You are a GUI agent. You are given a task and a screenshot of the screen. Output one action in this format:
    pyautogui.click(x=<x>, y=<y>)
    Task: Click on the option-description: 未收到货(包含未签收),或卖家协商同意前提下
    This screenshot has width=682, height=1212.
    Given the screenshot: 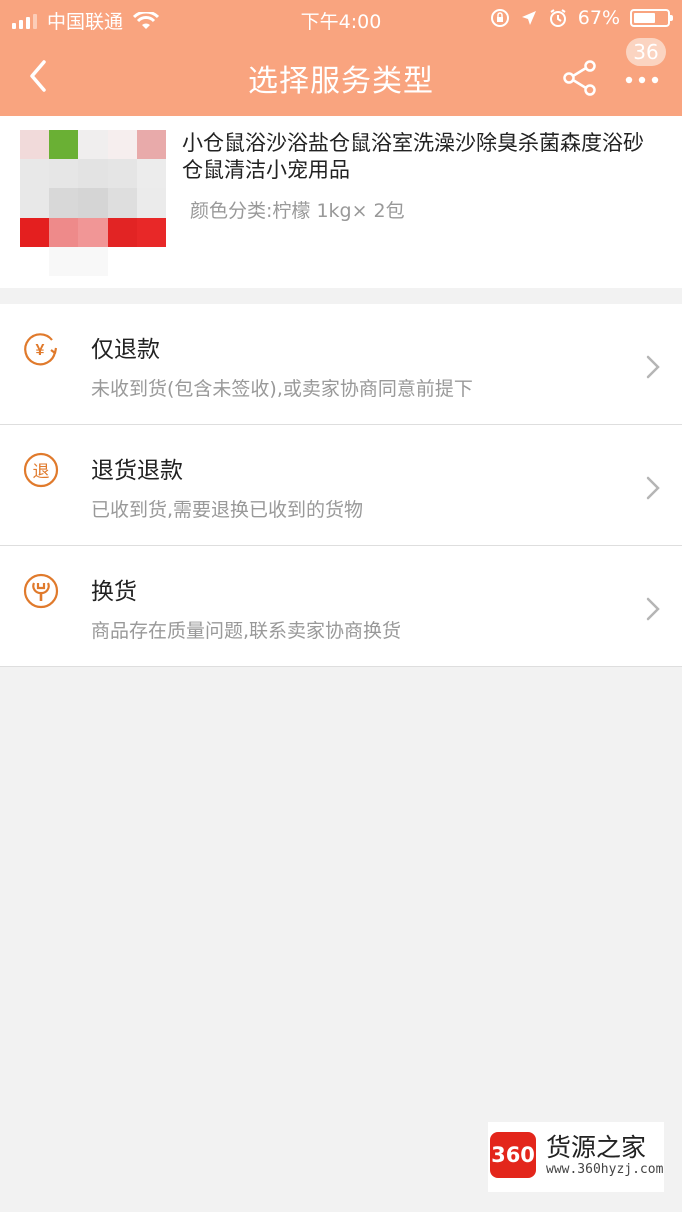 What is the action you would take?
    pyautogui.click(x=282, y=389)
    